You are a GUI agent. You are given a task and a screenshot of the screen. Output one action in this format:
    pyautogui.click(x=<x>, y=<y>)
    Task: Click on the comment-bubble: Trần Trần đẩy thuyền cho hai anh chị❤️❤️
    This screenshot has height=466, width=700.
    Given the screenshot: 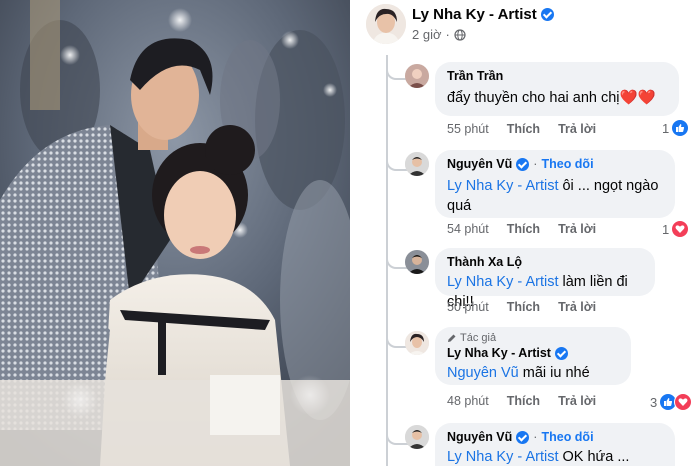 What is the action you would take?
    pyautogui.click(x=557, y=89)
    